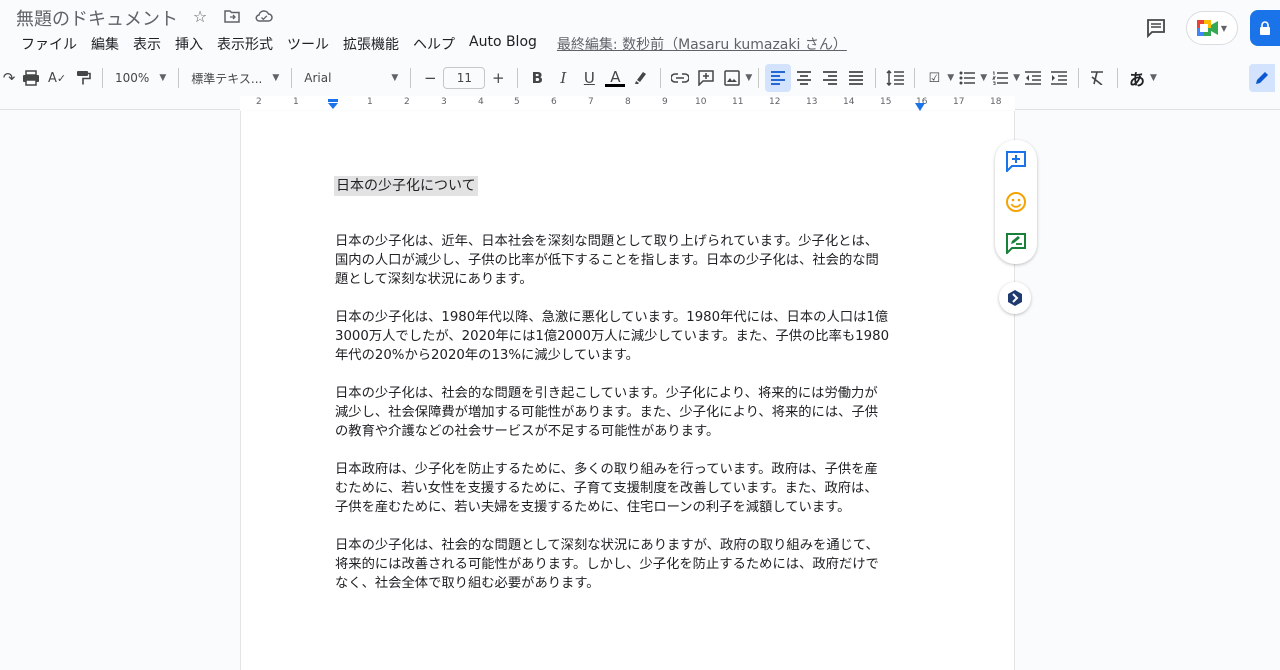 The height and width of the screenshot is (670, 1280). I want to click on align-justify-icon, so click(856, 78).